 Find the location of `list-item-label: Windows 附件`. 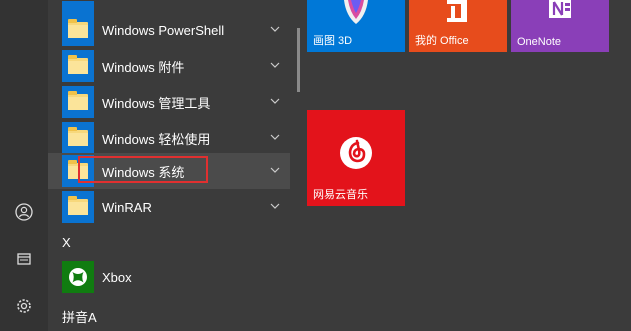

list-item-label: Windows 附件 is located at coordinates (143, 67).